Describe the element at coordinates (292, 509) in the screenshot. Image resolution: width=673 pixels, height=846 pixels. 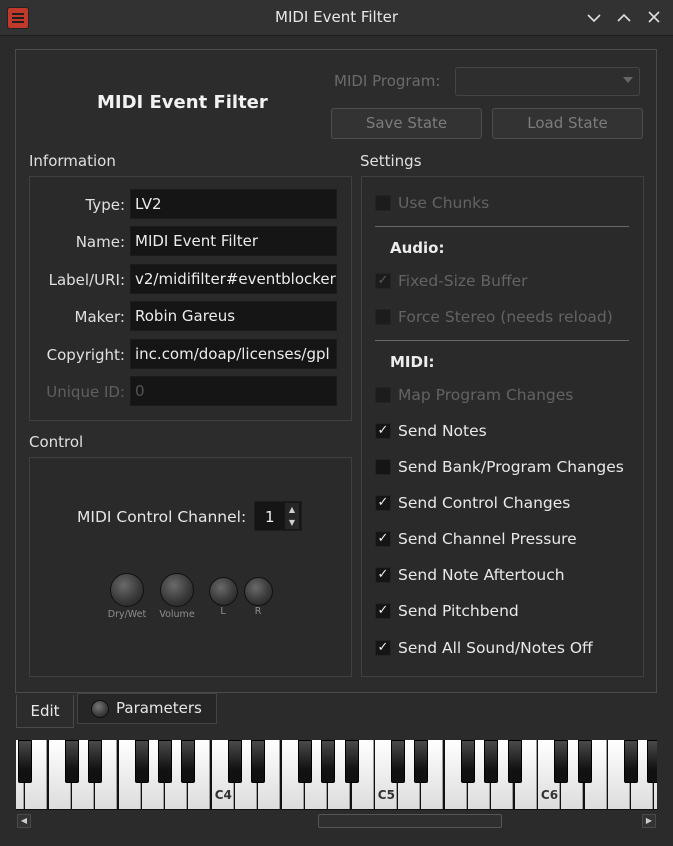
I see `spin-up-icon: ▲` at that location.